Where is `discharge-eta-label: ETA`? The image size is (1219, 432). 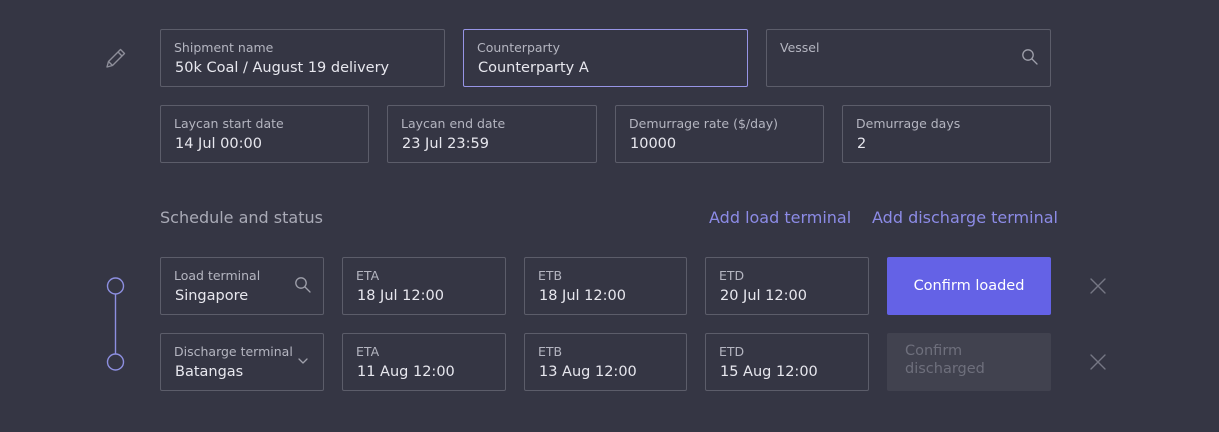 discharge-eta-label: ETA is located at coordinates (368, 351).